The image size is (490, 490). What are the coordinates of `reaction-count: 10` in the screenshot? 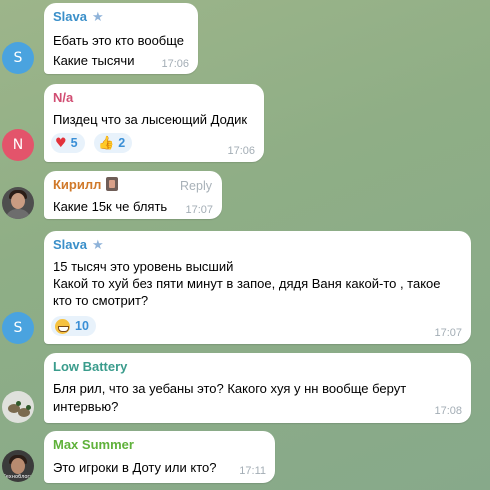 It's located at (82, 326).